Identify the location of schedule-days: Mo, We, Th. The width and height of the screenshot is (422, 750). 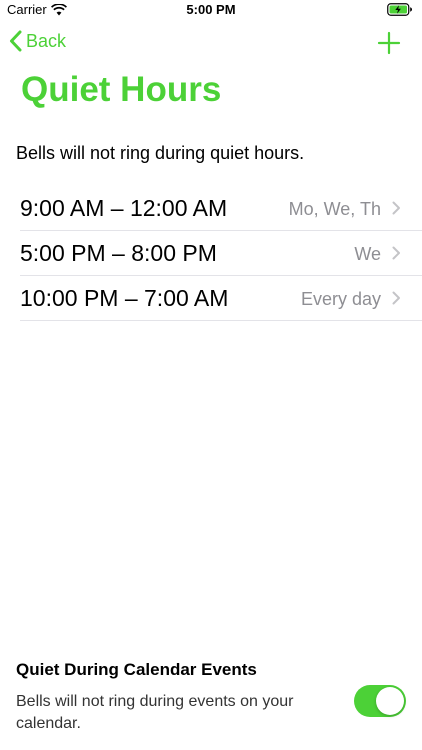
(334, 209).